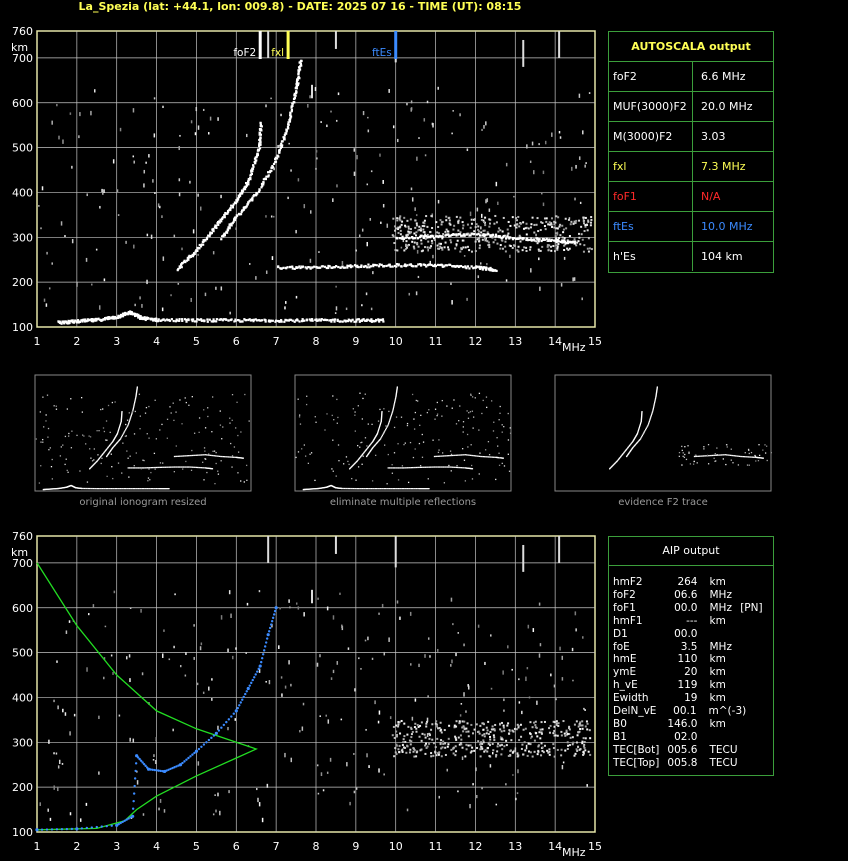 Image resolution: width=848 pixels, height=861 pixels. What do you see at coordinates (382, 53) in the screenshot?
I see `marker-label: ftEs` at bounding box center [382, 53].